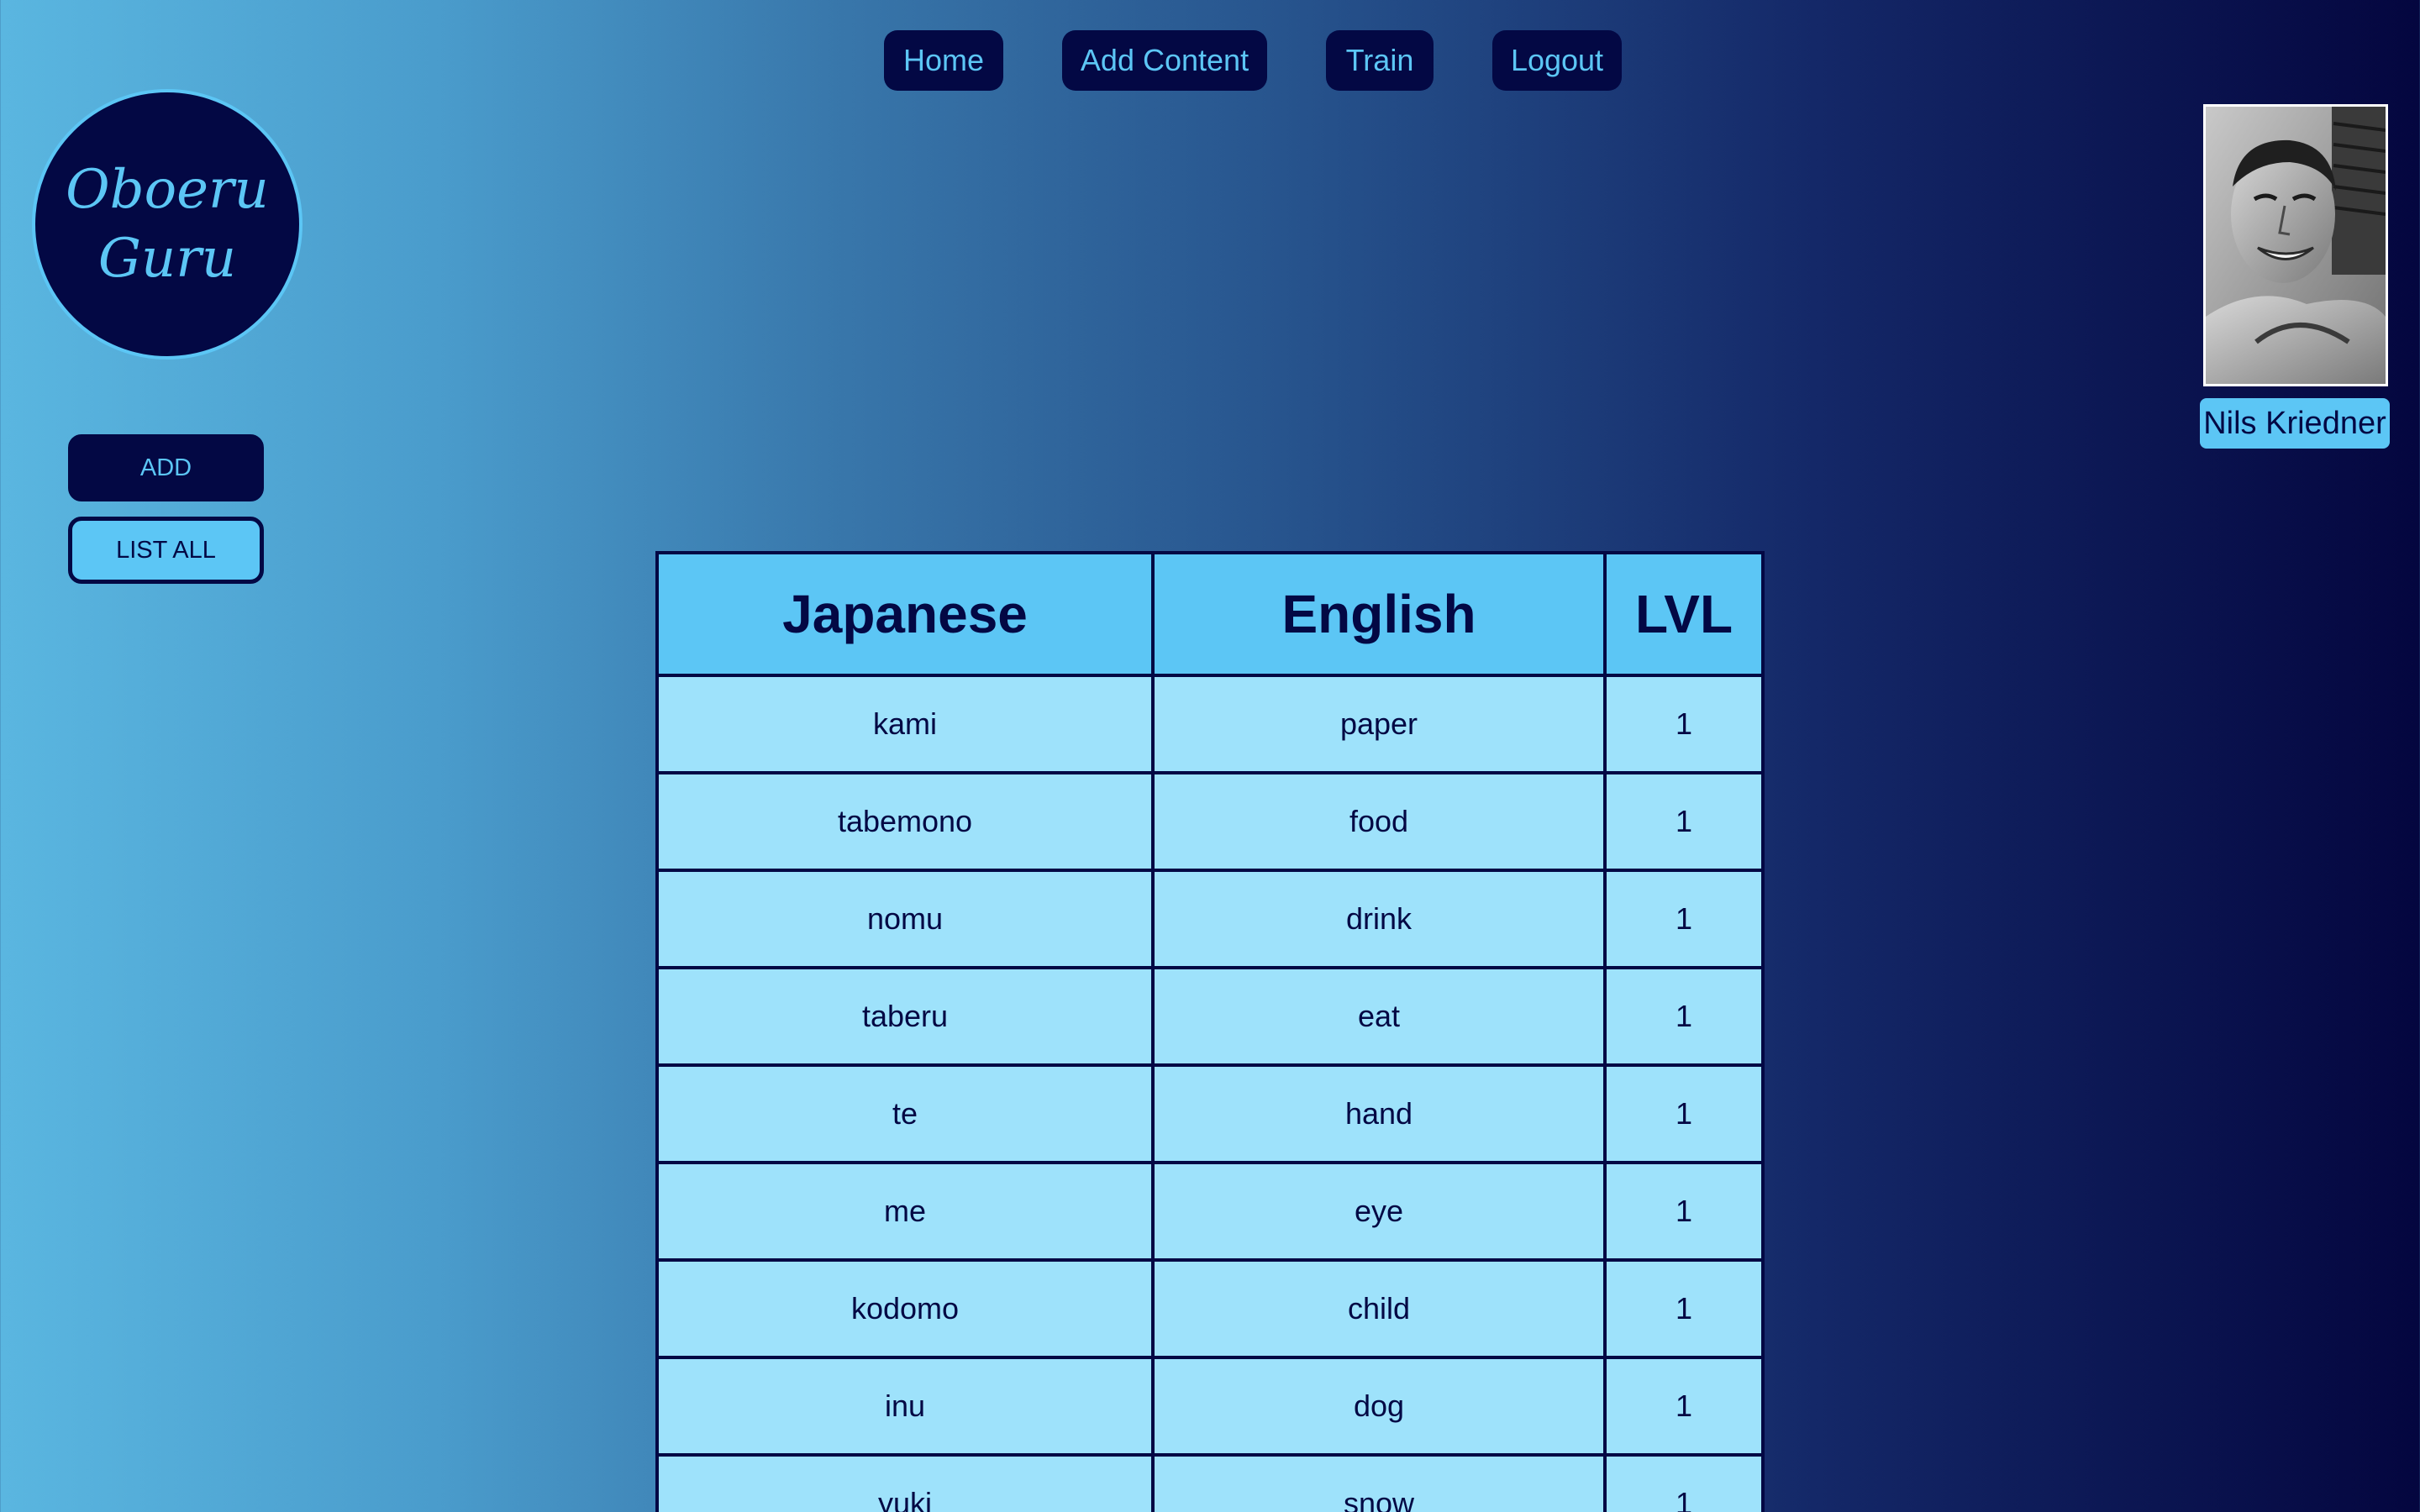  I want to click on table-row: kodomo child 1, so click(1210, 1308).